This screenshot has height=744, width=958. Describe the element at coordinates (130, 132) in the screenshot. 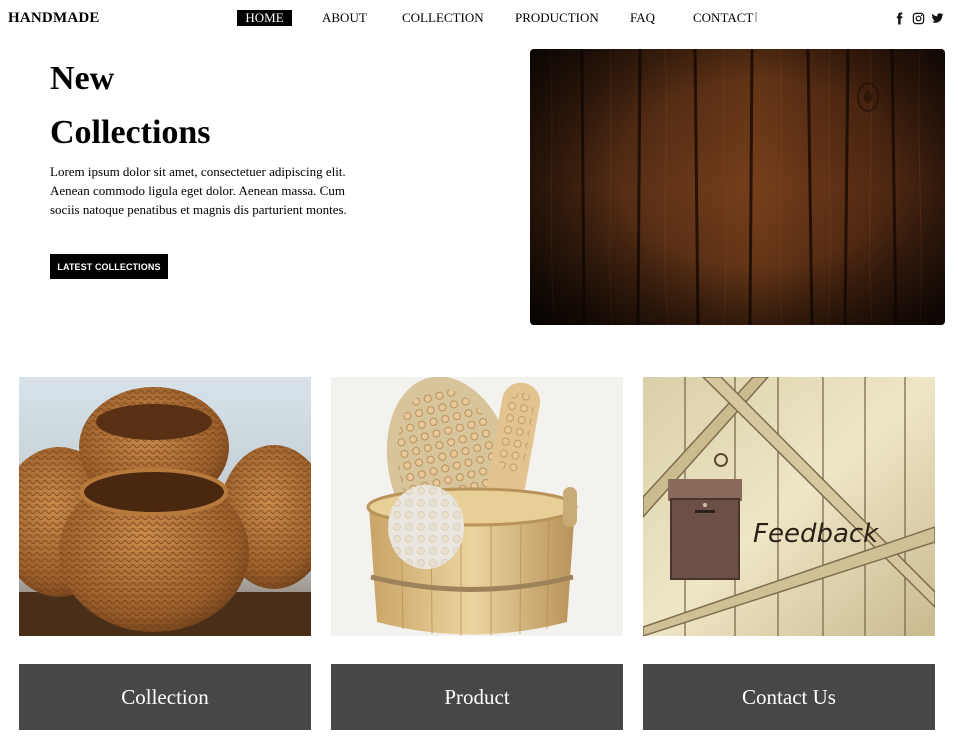

I see `hero-title-line2: Collections` at that location.